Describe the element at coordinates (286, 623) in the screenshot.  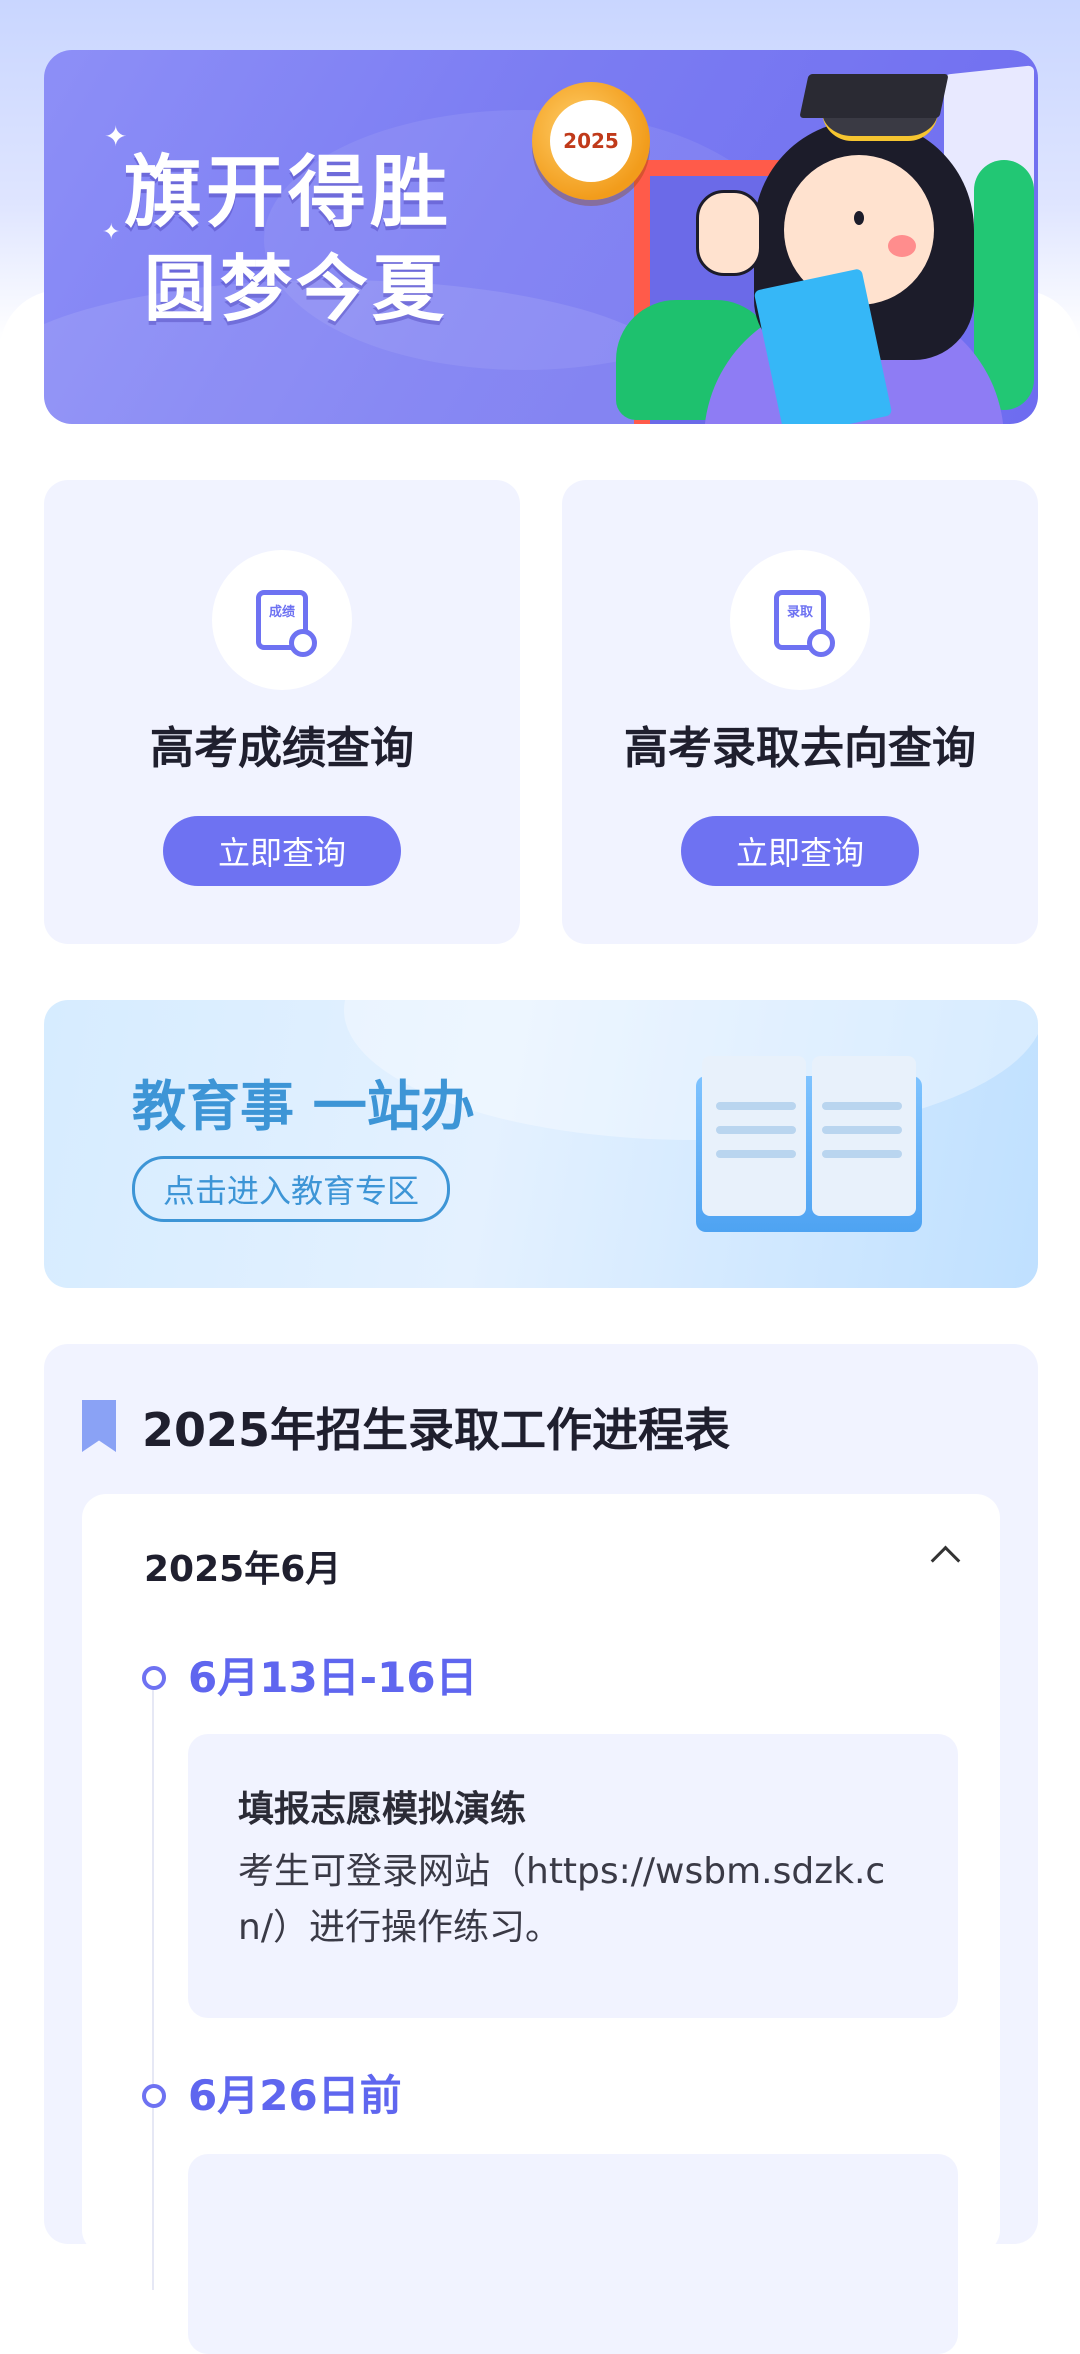
I see `score-search-icon: 成绩` at that location.